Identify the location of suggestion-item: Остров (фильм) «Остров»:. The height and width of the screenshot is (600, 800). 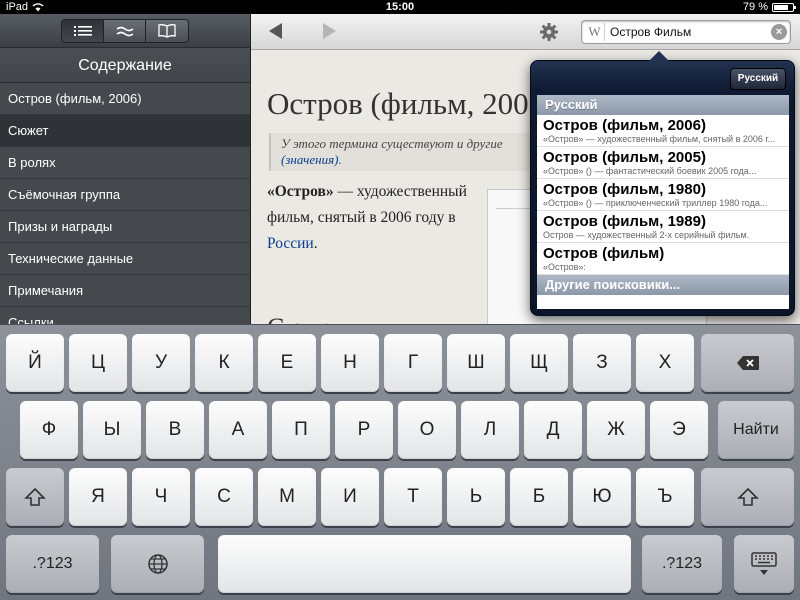
(663, 259).